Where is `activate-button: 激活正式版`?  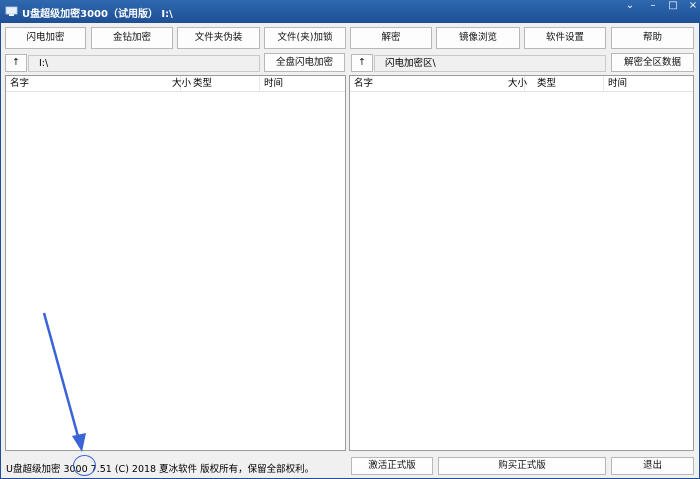
activate-button: 激活正式版 is located at coordinates (392, 466).